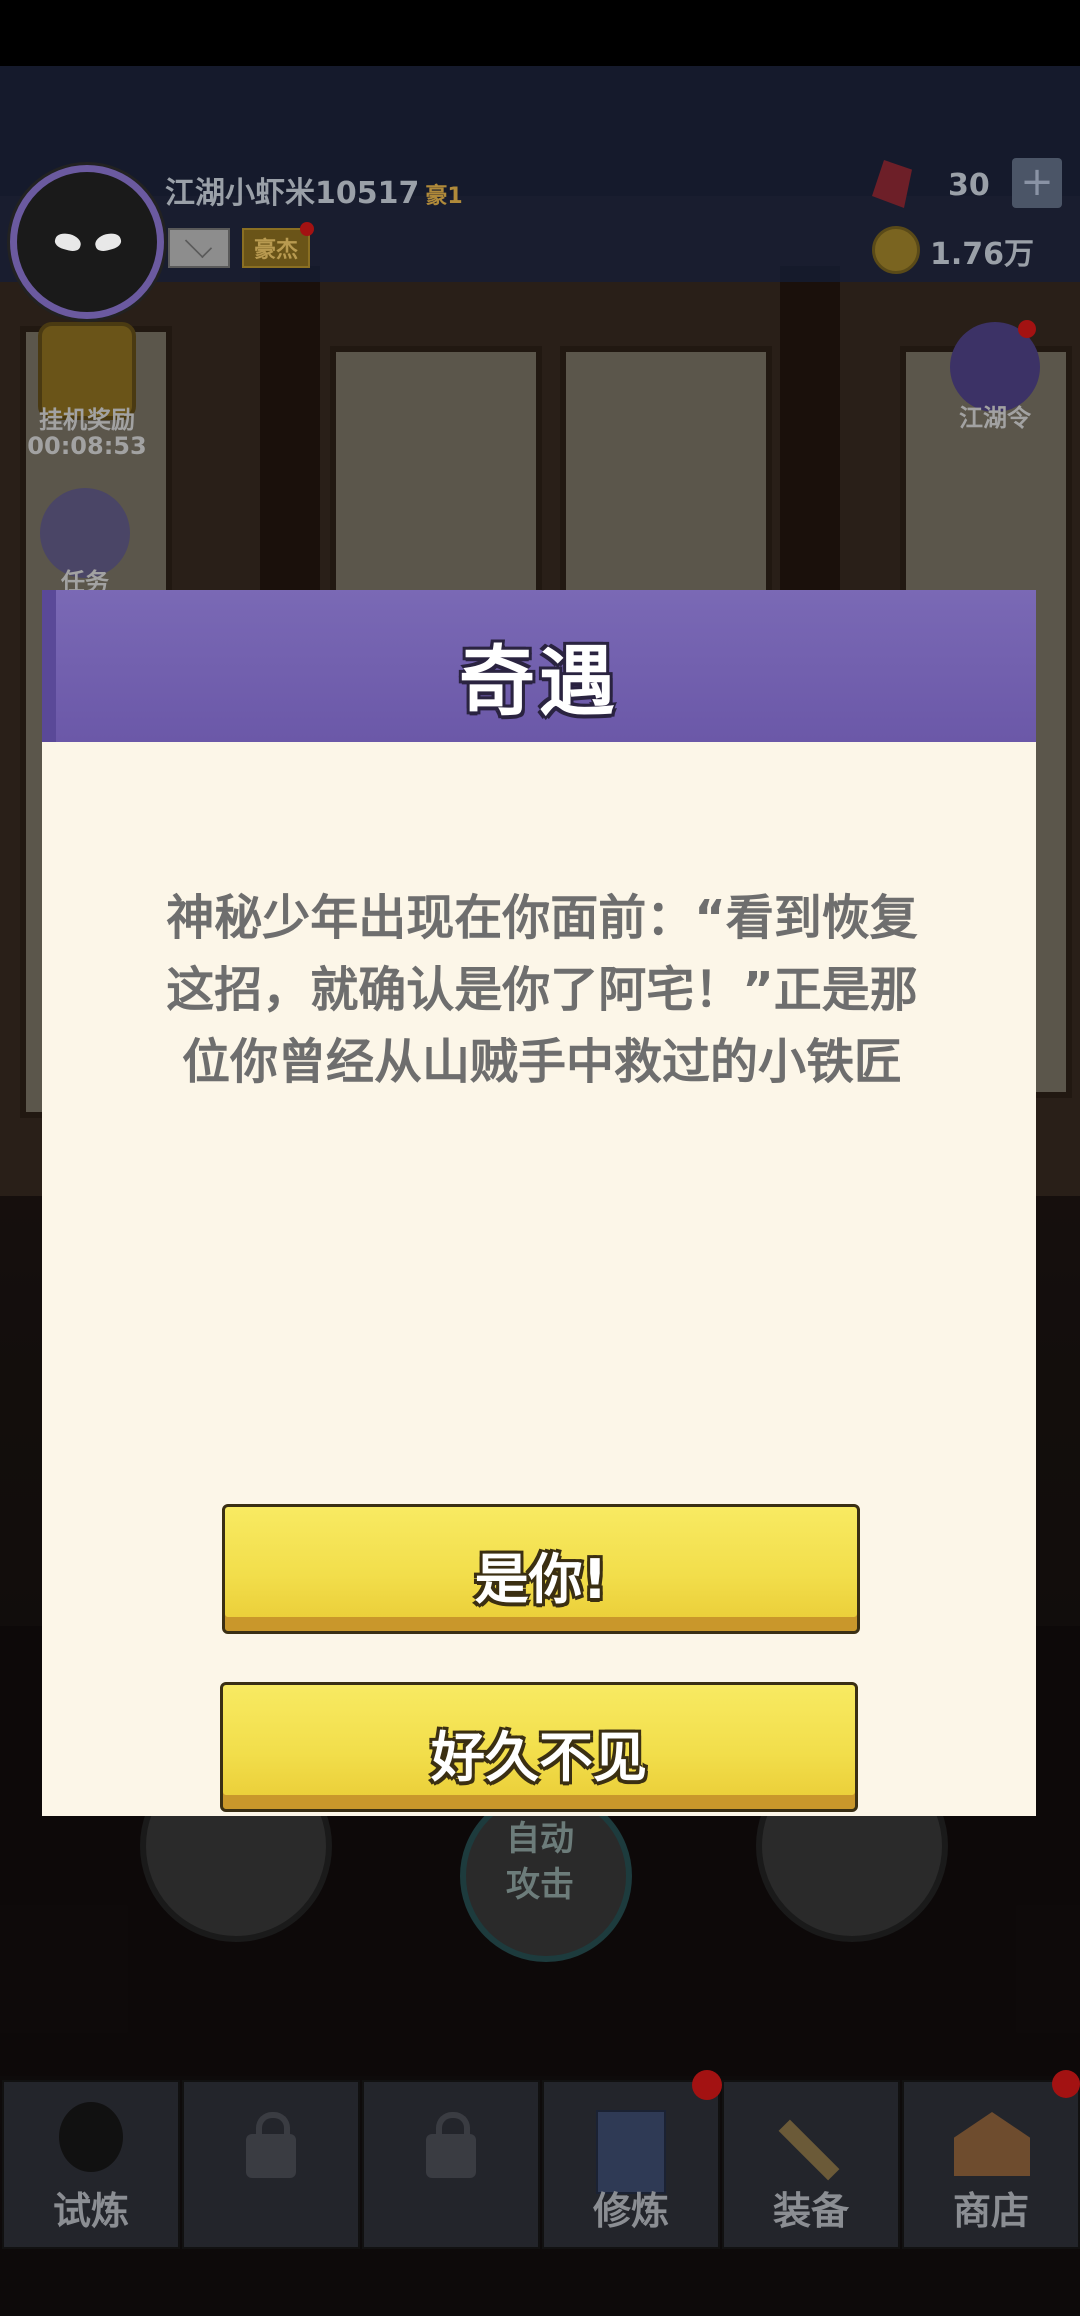  I want to click on tab-shop: 商店, so click(991, 2164).